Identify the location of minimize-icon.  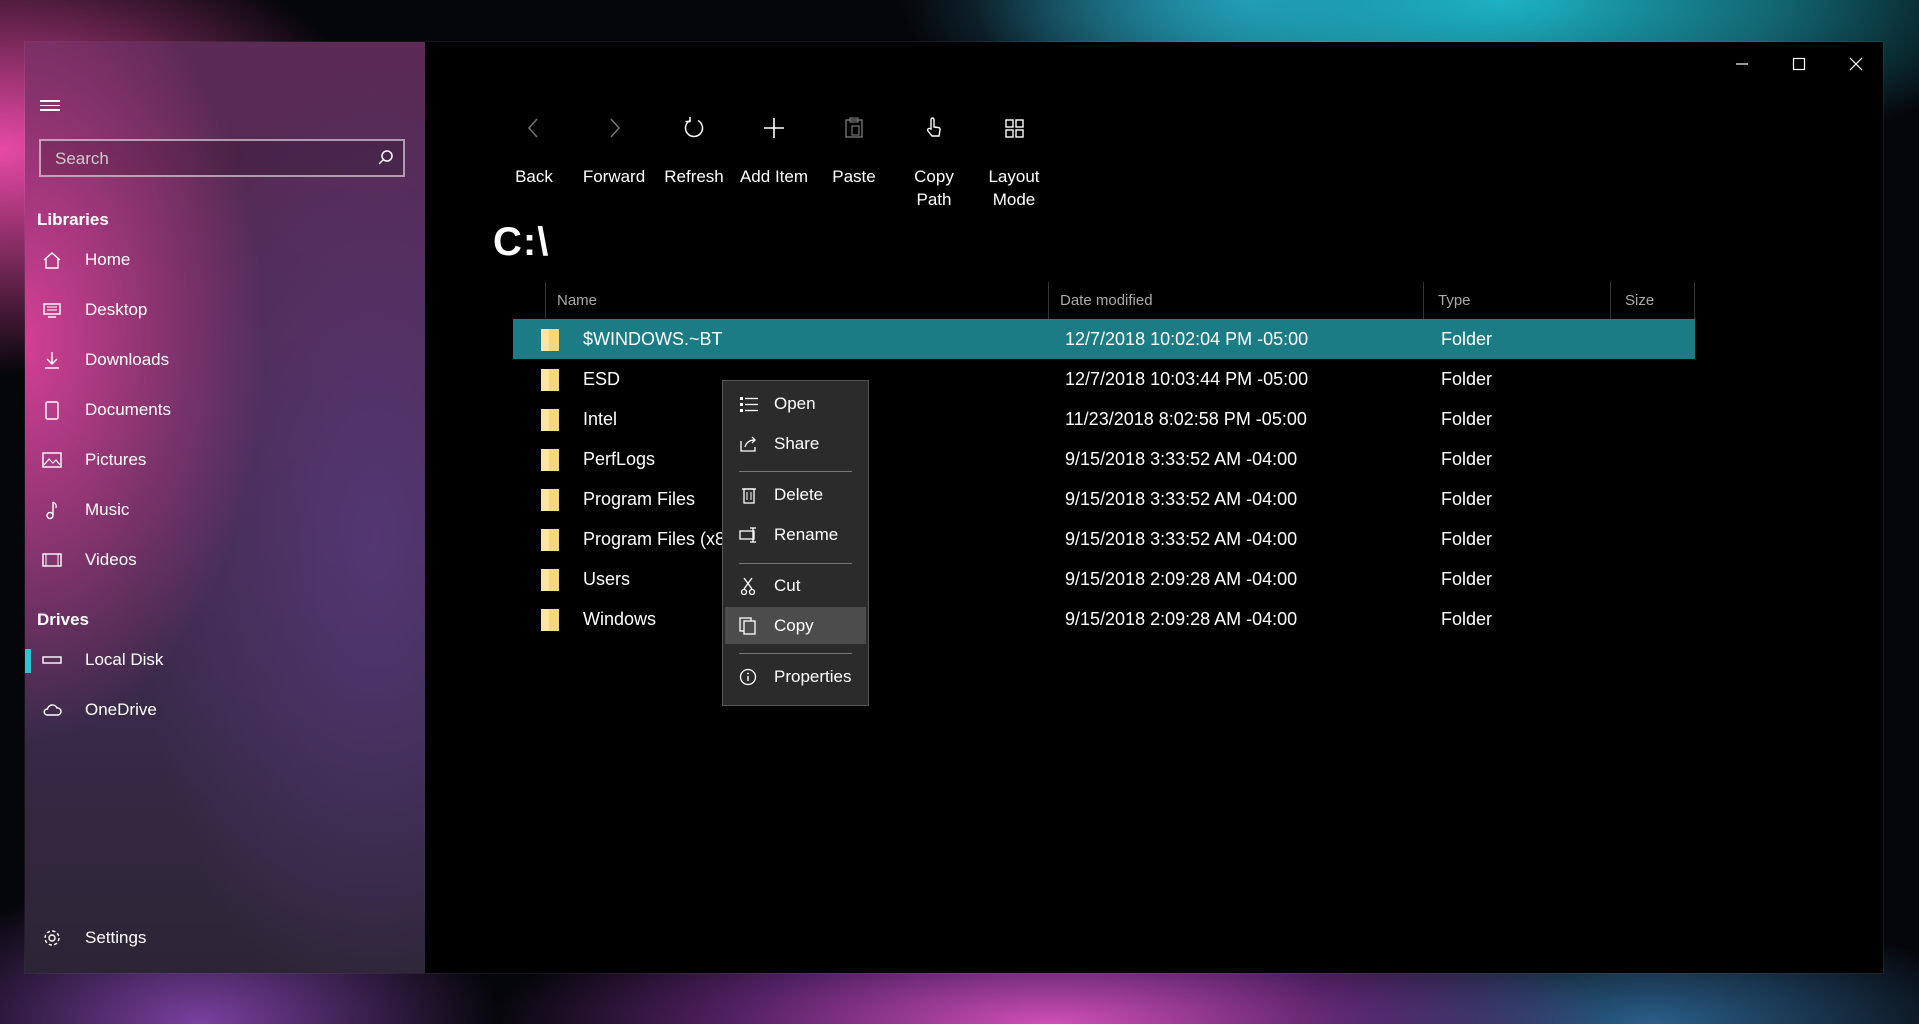
(1742, 64).